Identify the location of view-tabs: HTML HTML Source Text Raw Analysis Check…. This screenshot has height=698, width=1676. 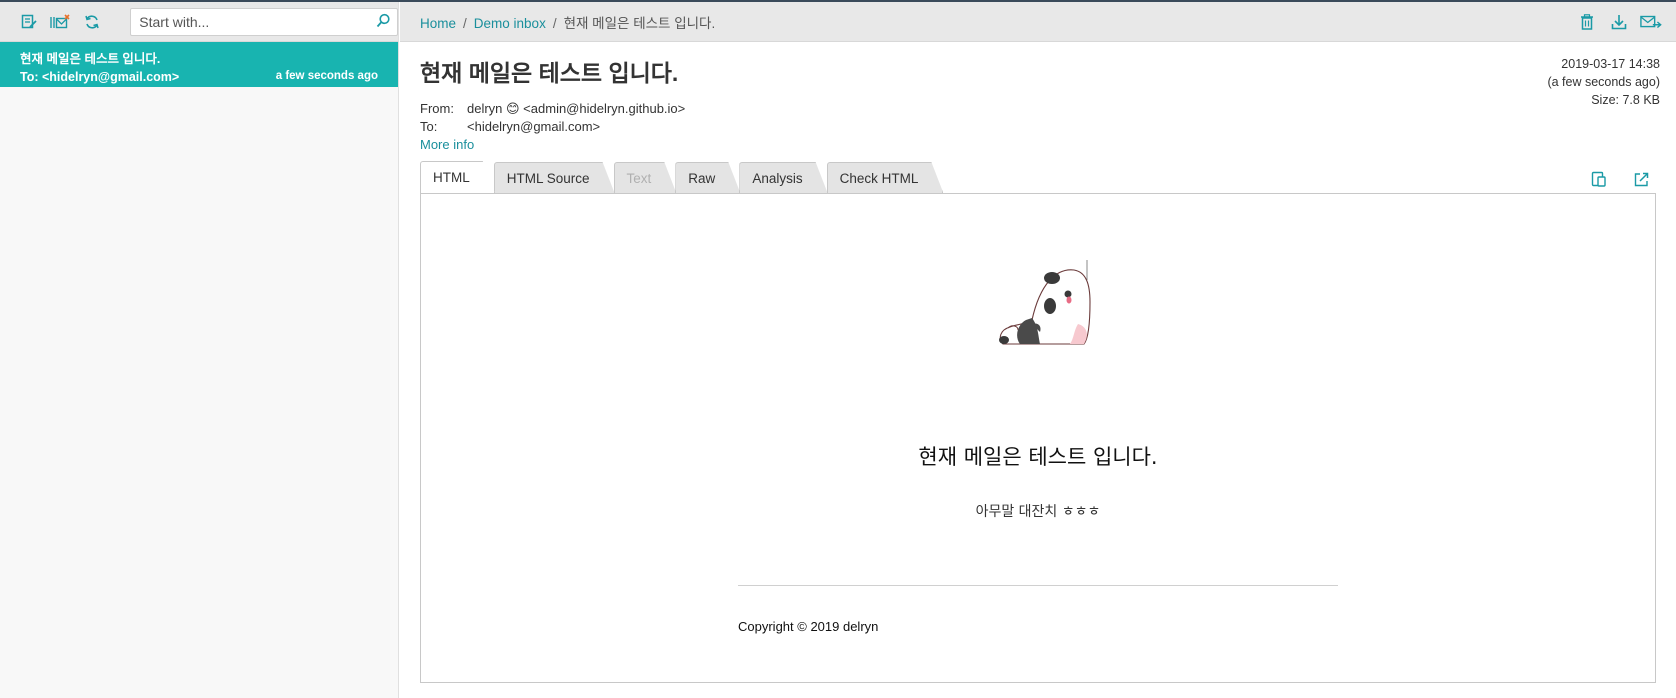
(1038, 177).